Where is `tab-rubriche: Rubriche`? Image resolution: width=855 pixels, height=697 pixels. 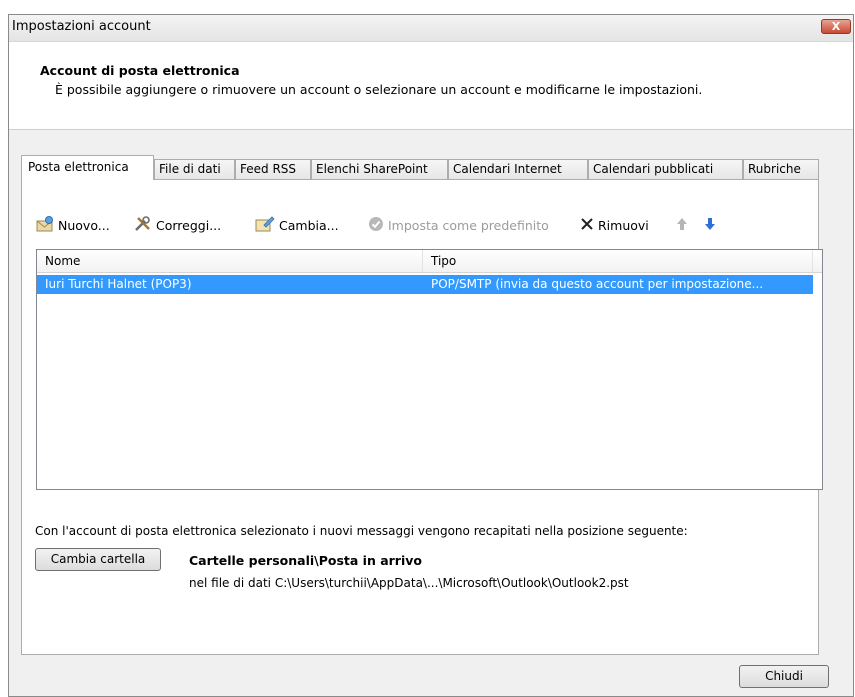 tab-rubriche: Rubriche is located at coordinates (781, 169).